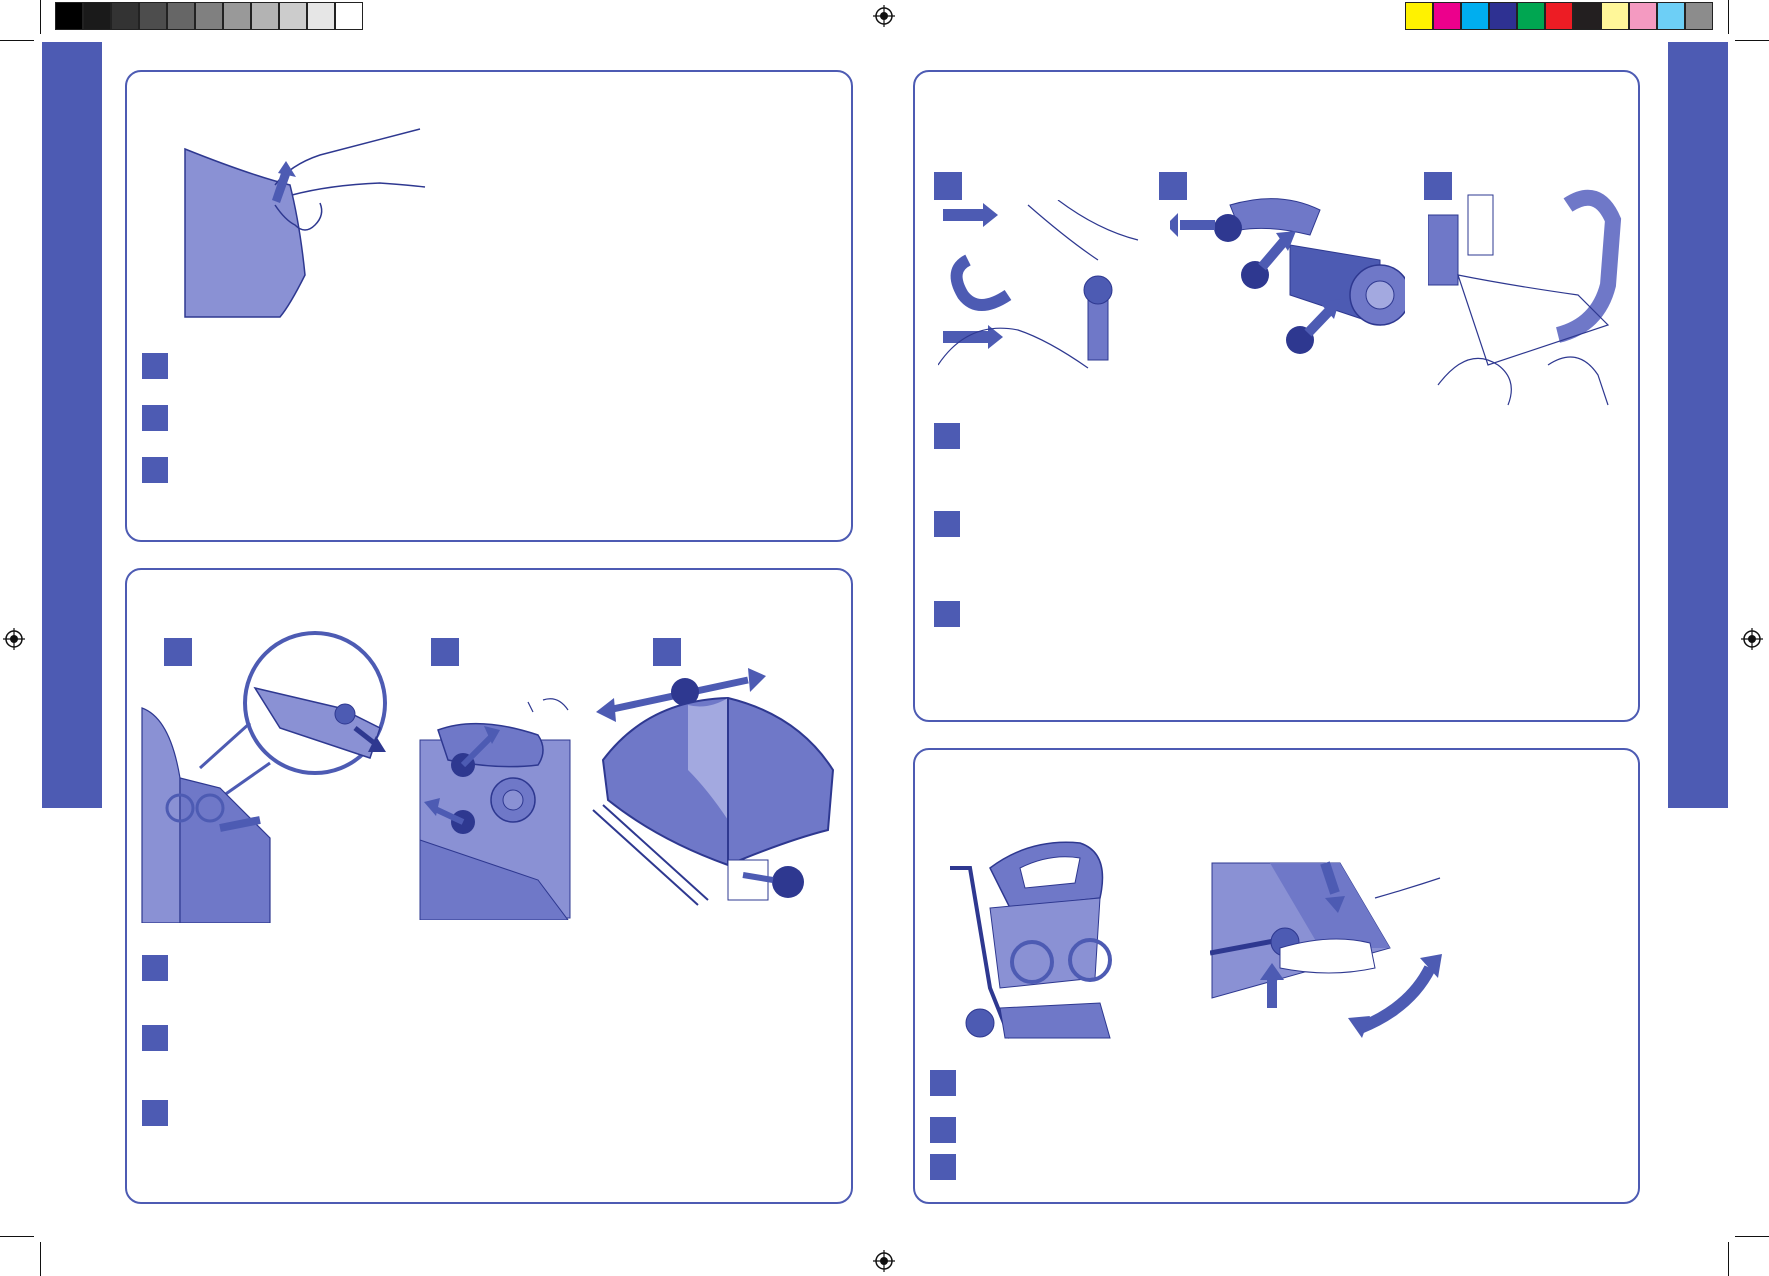 The height and width of the screenshot is (1276, 1769). Describe the element at coordinates (305, 222) in the screenshot. I see `illustration-hand-lifting-cover` at that location.